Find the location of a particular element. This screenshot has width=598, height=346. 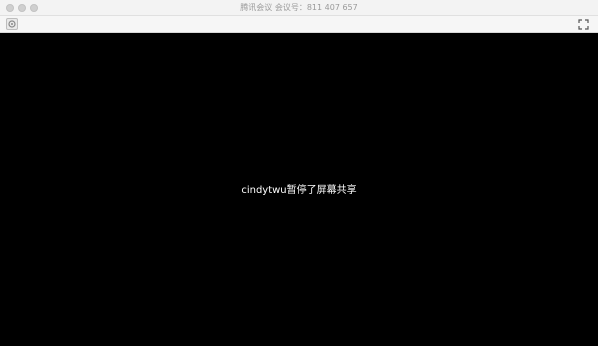

window-title: 腾讯会议 会议号：811 407 657 is located at coordinates (299, 7).